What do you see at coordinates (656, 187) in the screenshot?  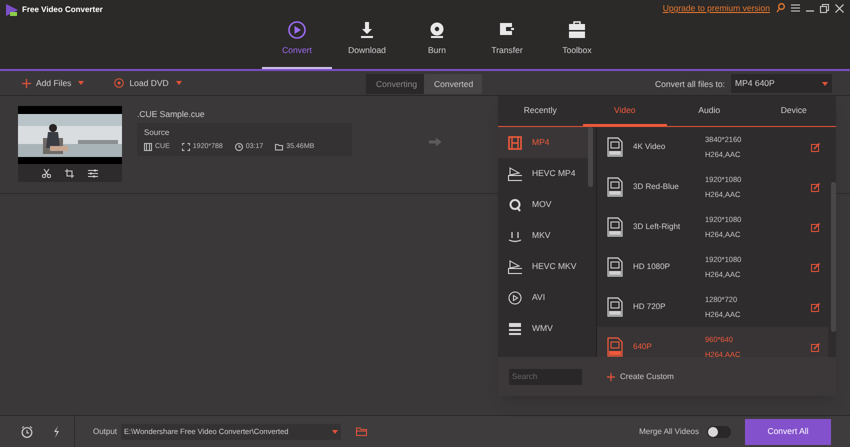 I see `preset-name: 3D Red-Blue` at bounding box center [656, 187].